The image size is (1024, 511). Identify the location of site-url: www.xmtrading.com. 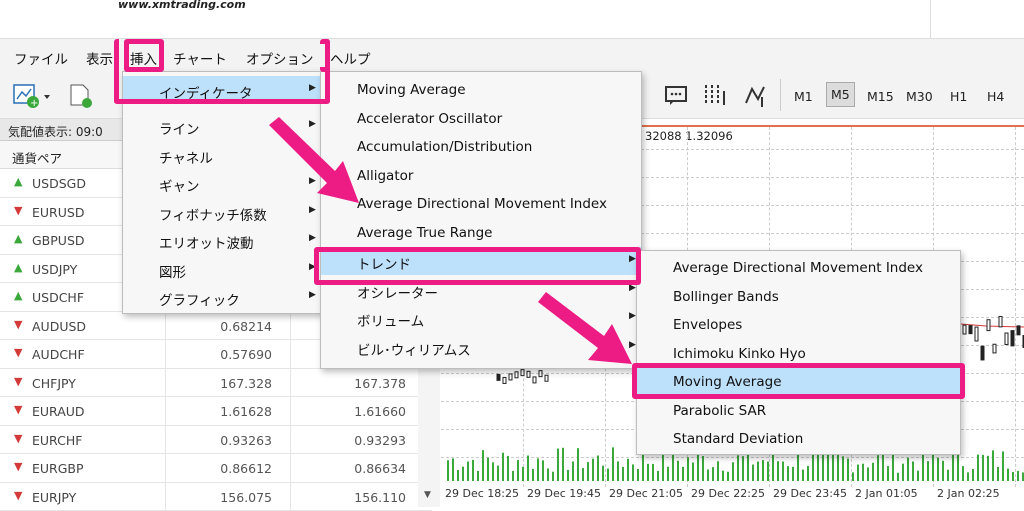
(182, 5).